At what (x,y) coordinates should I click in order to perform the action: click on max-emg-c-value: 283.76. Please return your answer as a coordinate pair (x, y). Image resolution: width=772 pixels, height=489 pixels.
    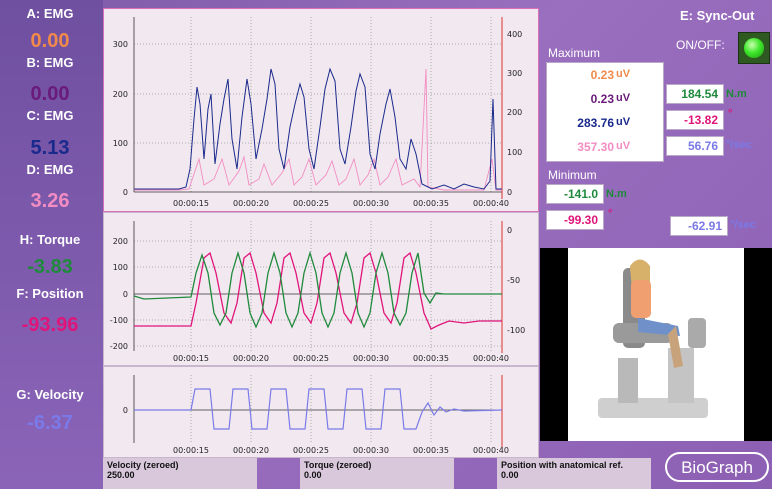
    Looking at the image, I should click on (595, 123).